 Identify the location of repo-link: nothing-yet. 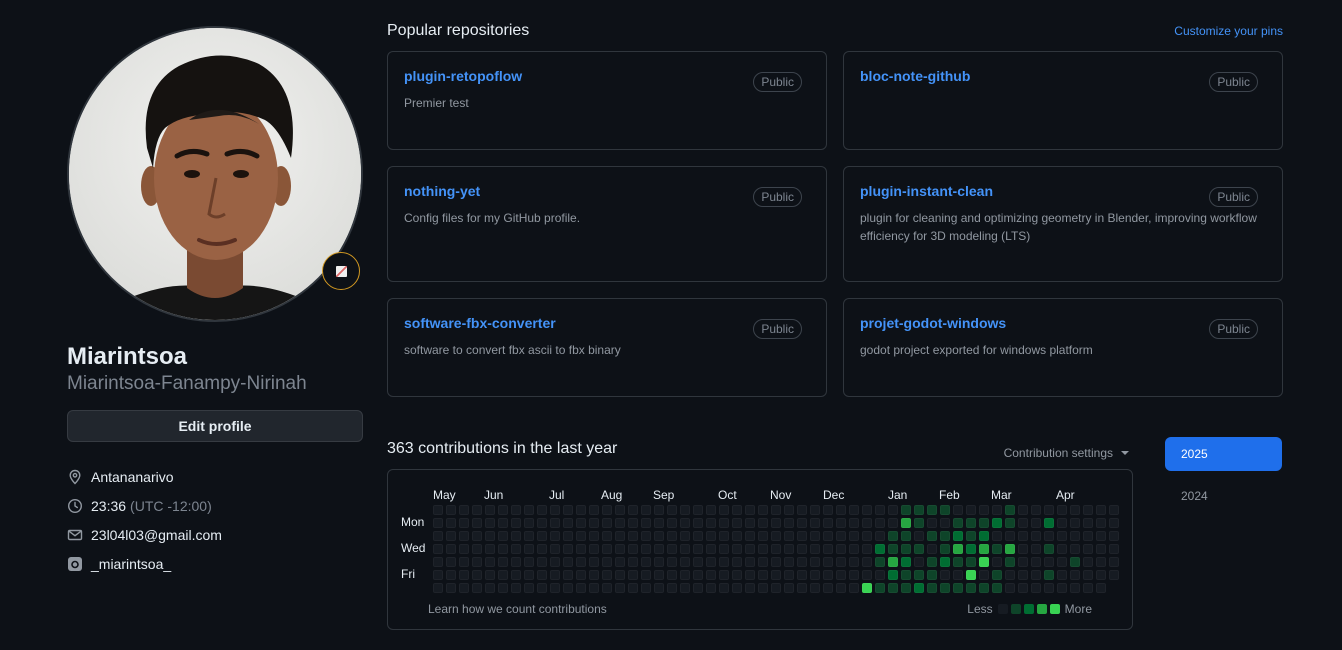
(607, 191).